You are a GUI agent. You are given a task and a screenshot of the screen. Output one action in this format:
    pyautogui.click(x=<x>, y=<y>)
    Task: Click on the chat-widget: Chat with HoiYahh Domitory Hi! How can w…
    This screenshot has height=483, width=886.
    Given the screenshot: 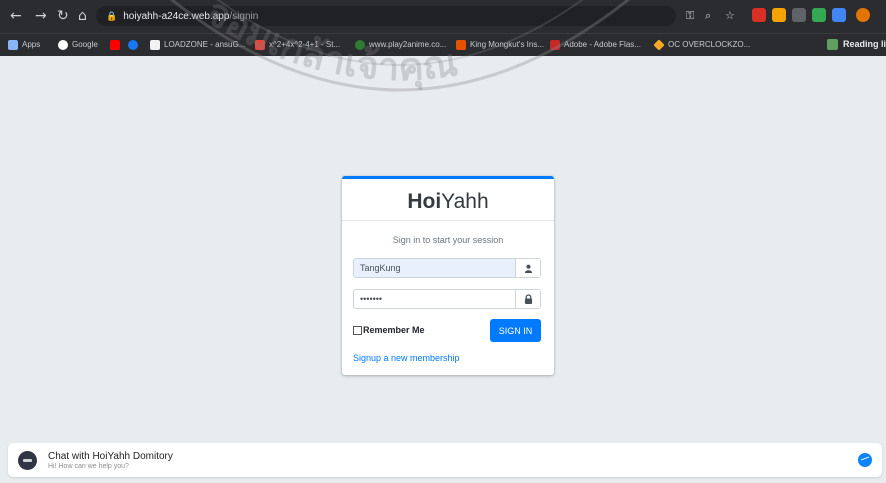 What is the action you would take?
    pyautogui.click(x=445, y=460)
    